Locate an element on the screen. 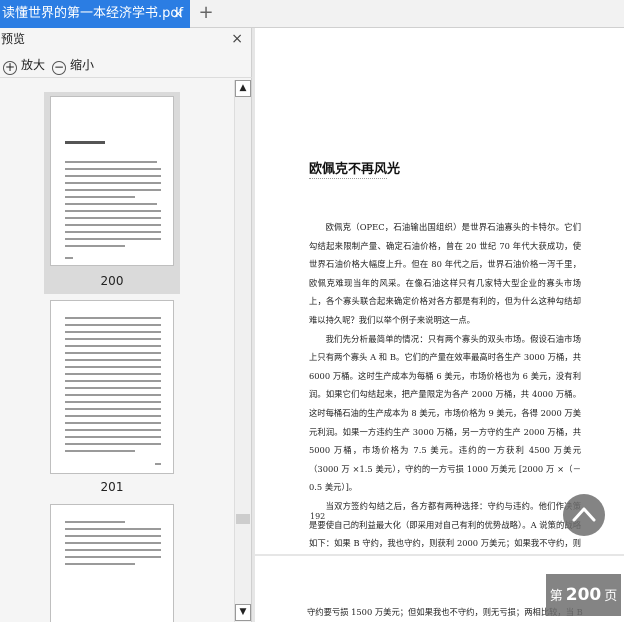  zoom-out-label: 缩小 is located at coordinates (82, 65).